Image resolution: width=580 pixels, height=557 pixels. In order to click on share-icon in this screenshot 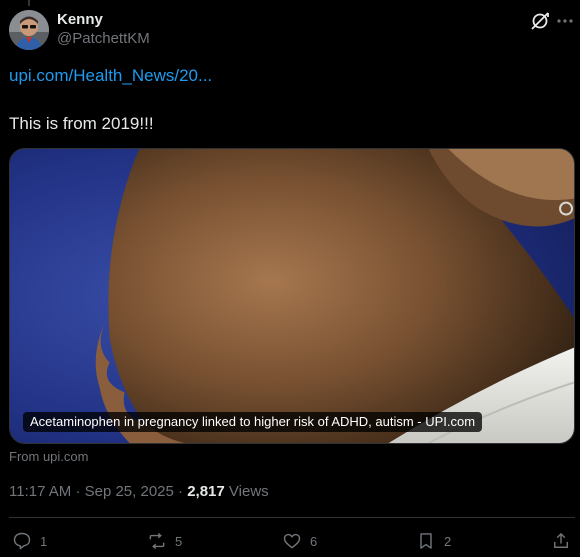, I will do `click(561, 540)`.